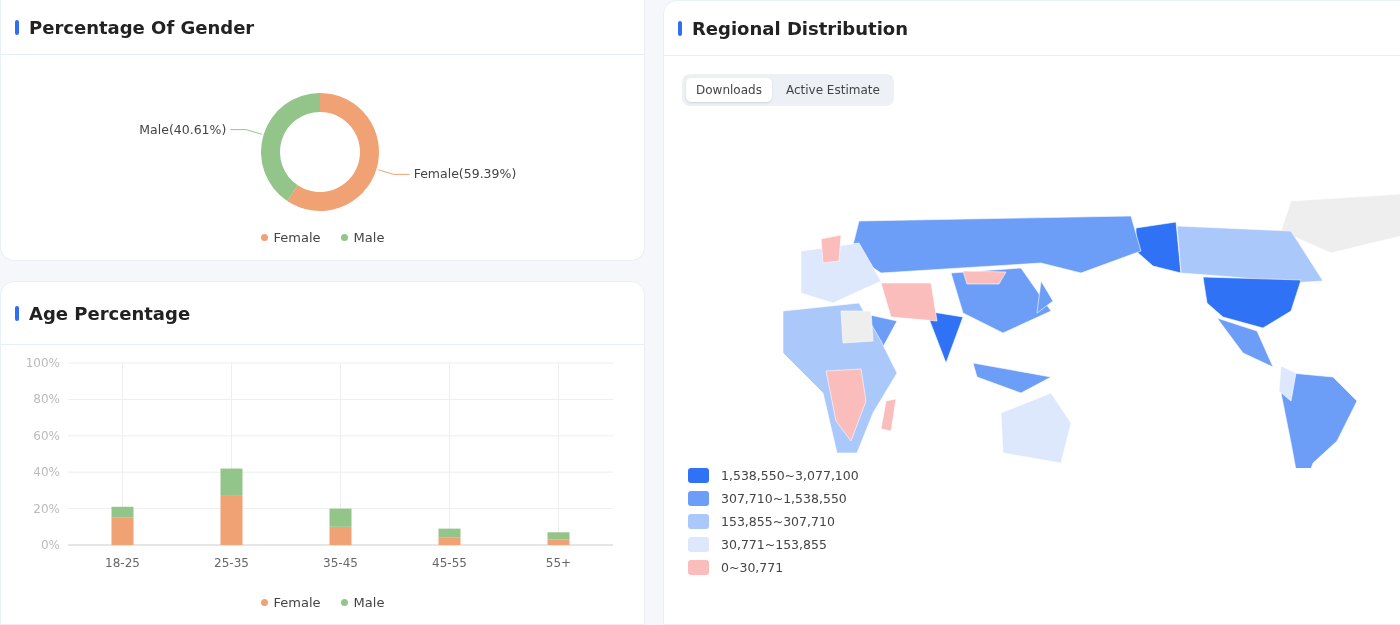 The height and width of the screenshot is (625, 1400). What do you see at coordinates (790, 475) in the screenshot?
I see `legend-label: 1,538,550~3,077,100` at bounding box center [790, 475].